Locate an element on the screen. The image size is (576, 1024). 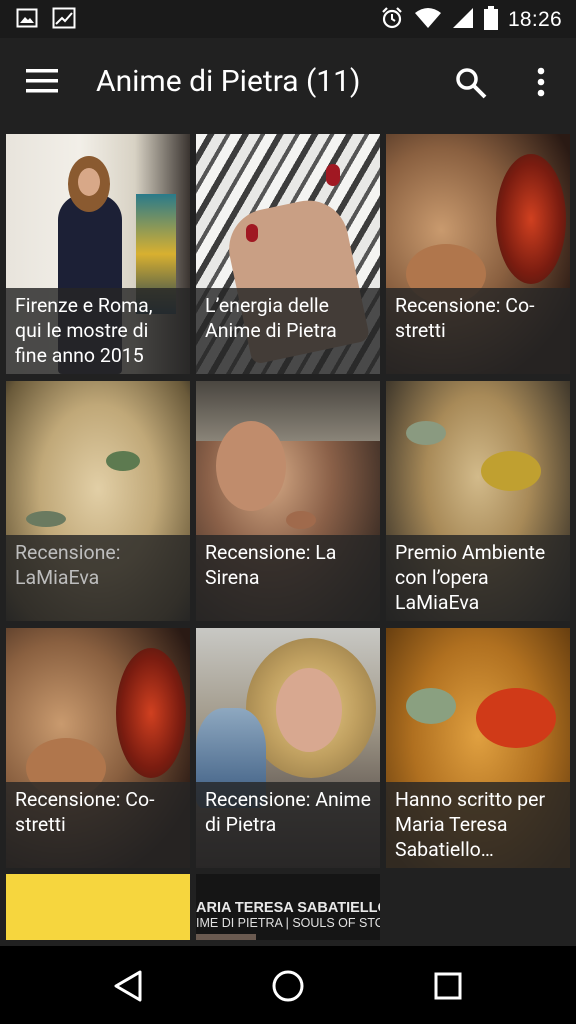
app-toolbar: Anime di Pietra (11) is located at coordinates (288, 84).